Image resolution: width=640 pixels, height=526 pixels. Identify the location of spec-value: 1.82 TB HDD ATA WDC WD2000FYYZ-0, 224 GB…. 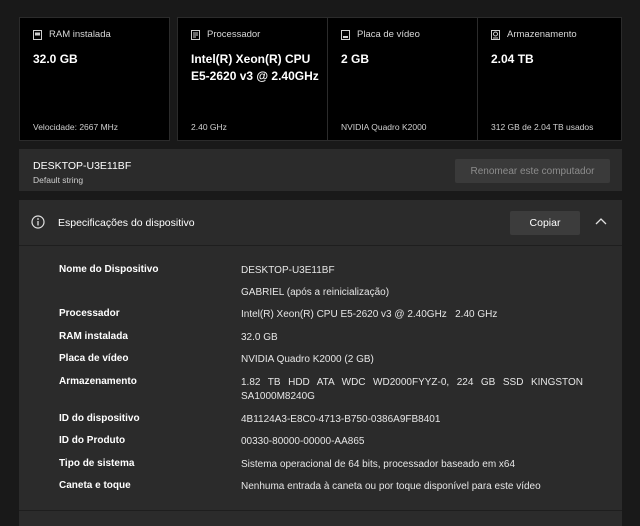
(412, 389).